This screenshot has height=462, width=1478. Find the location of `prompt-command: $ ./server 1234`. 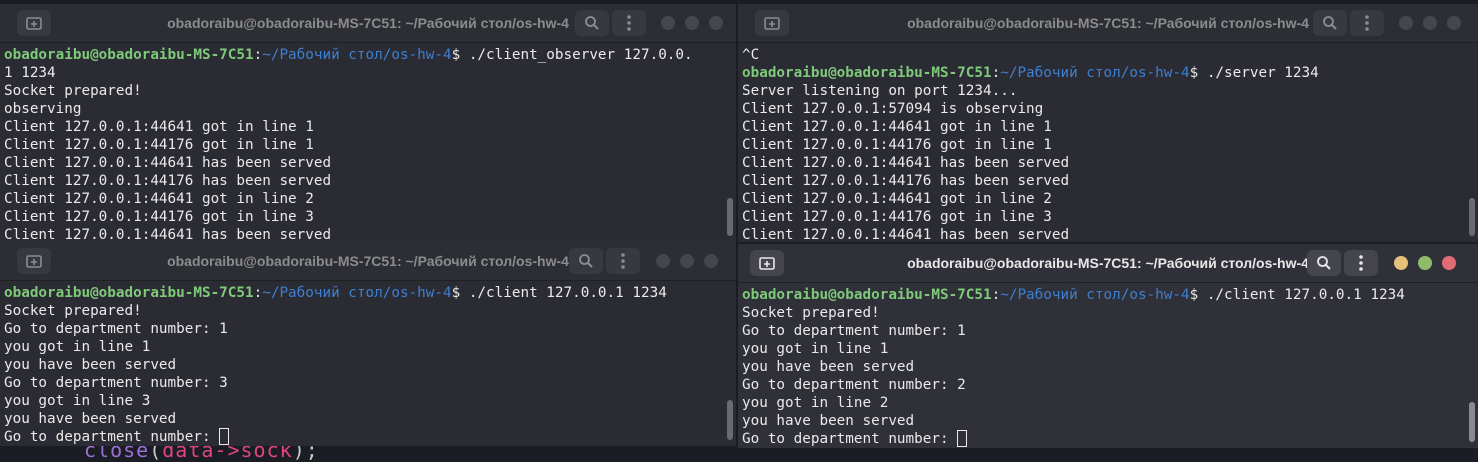

prompt-command: $ ./server 1234 is located at coordinates (1254, 73).